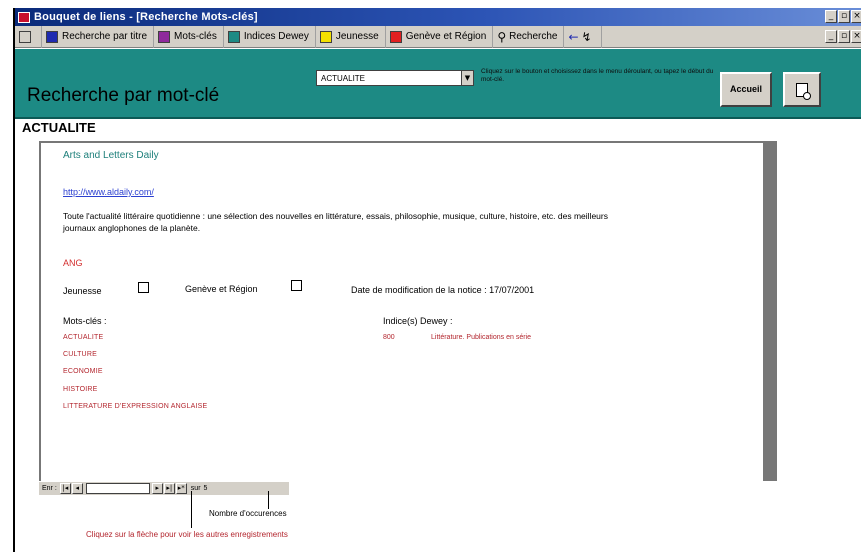 This screenshot has height=552, width=861. Describe the element at coordinates (389, 337) in the screenshot. I see `dewey-code: 800` at that location.